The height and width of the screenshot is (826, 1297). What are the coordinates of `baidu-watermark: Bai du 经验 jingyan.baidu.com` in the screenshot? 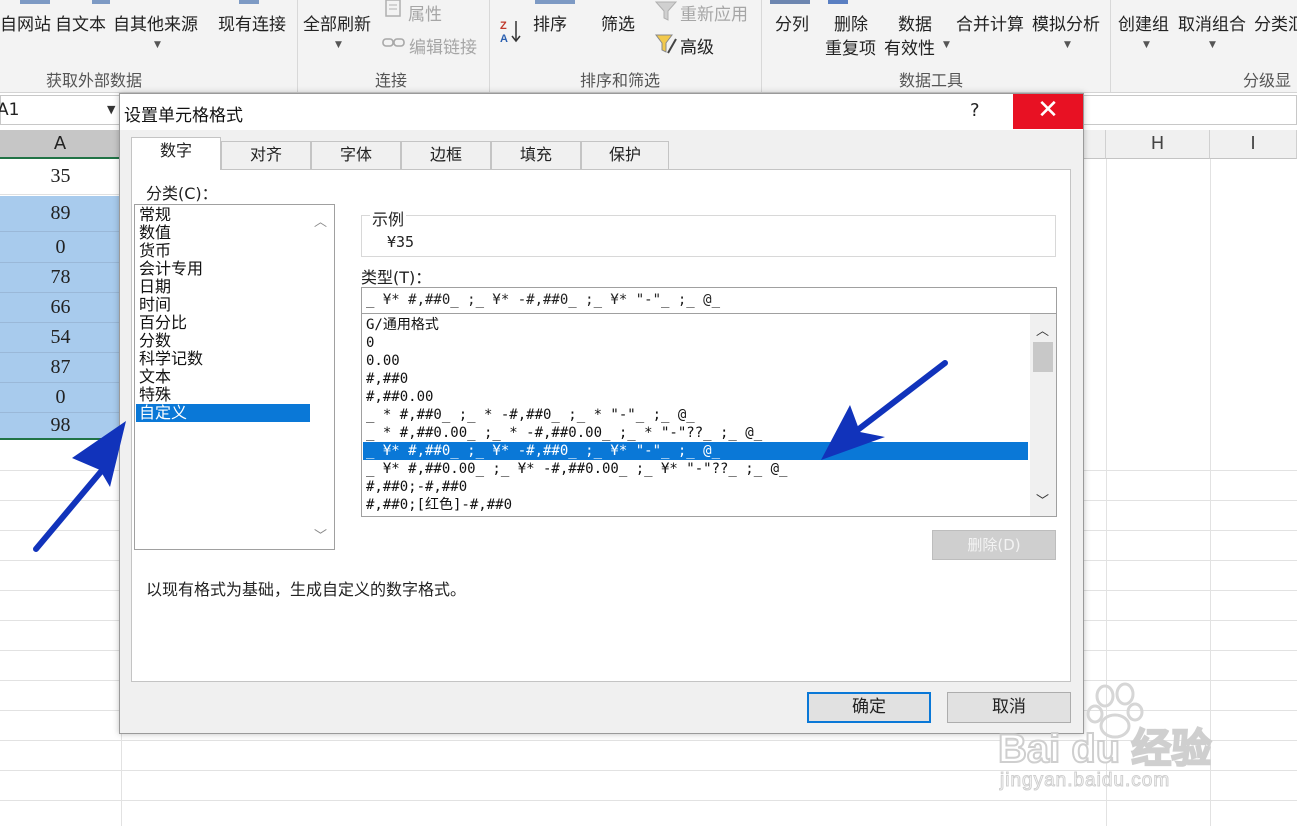 It's located at (1120, 742).